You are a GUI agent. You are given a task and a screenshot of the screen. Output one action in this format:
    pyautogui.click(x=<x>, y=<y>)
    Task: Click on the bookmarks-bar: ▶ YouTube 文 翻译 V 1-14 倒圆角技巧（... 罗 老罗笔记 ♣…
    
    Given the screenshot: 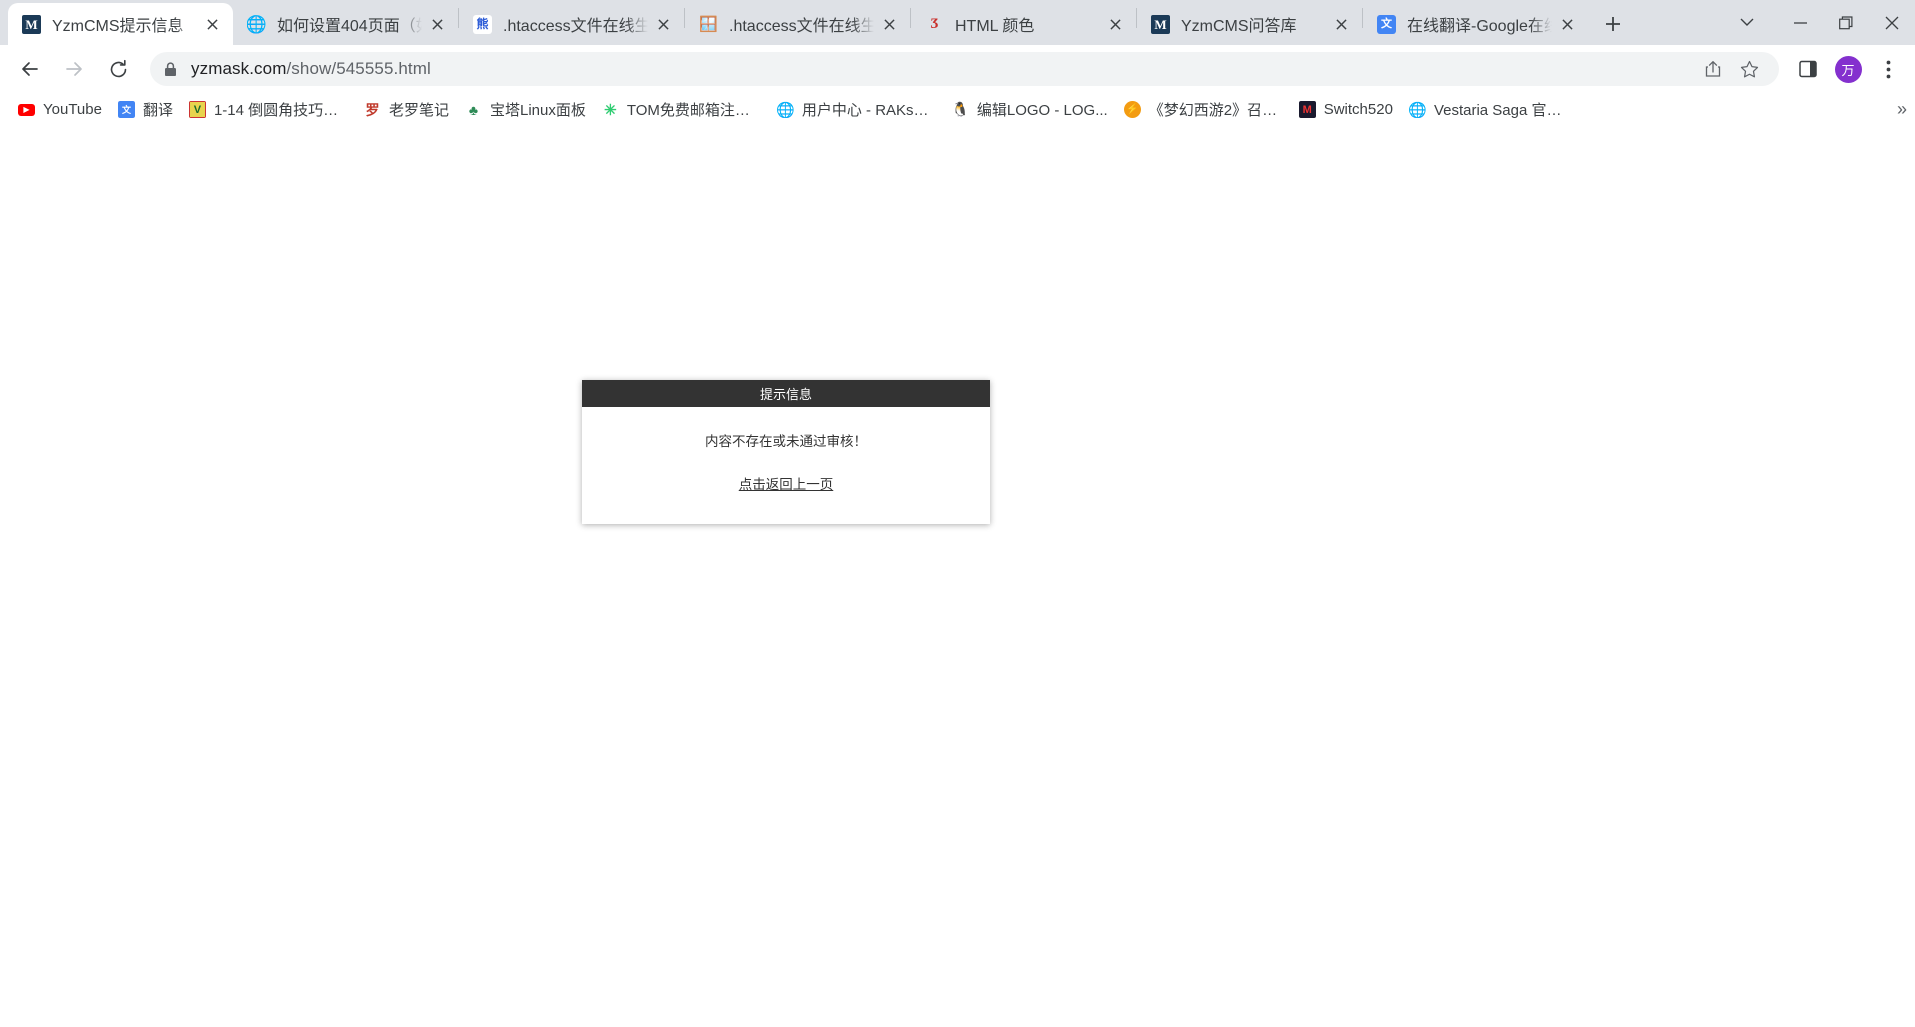 What is the action you would take?
    pyautogui.click(x=957, y=110)
    